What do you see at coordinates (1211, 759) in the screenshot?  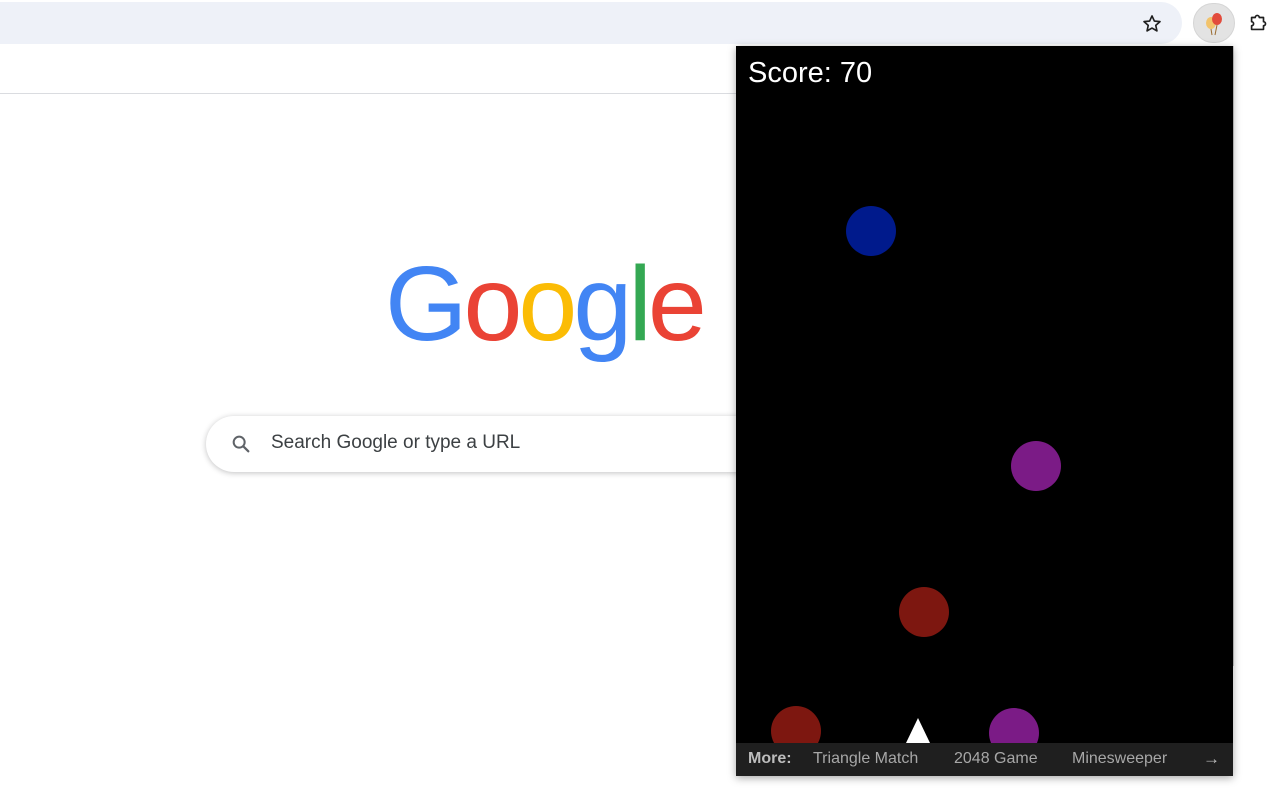 I see `next-arrow-icon: →` at bounding box center [1211, 759].